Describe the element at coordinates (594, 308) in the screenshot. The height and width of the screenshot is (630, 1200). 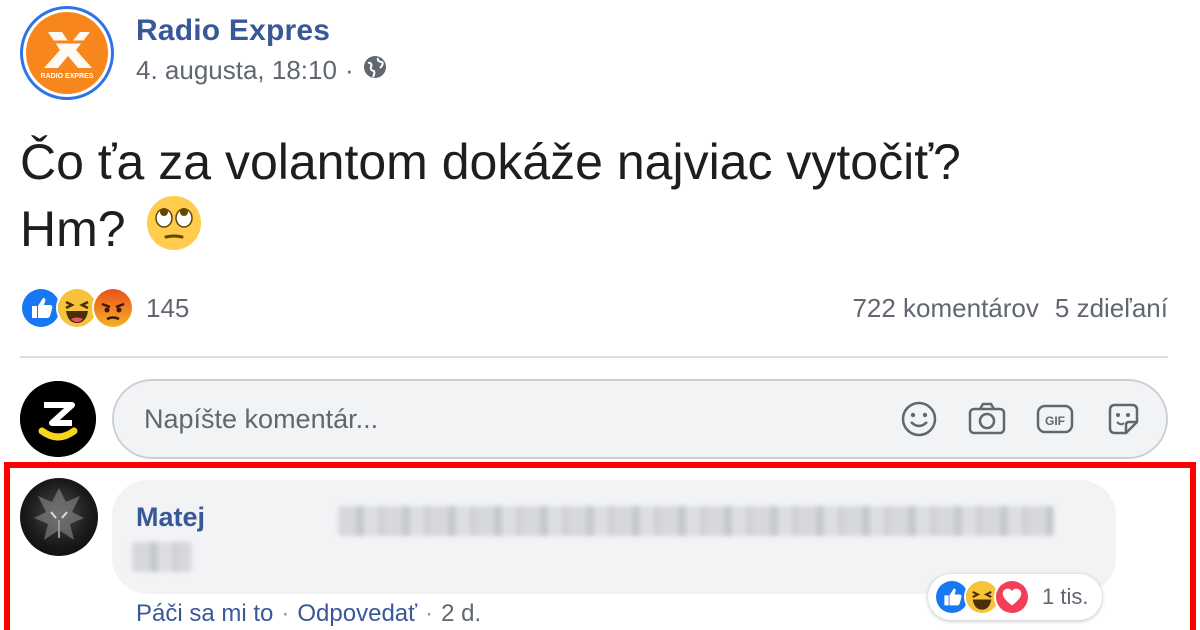
I see `reactions-row: 145 722 komentárov 5 zdieľaní` at that location.